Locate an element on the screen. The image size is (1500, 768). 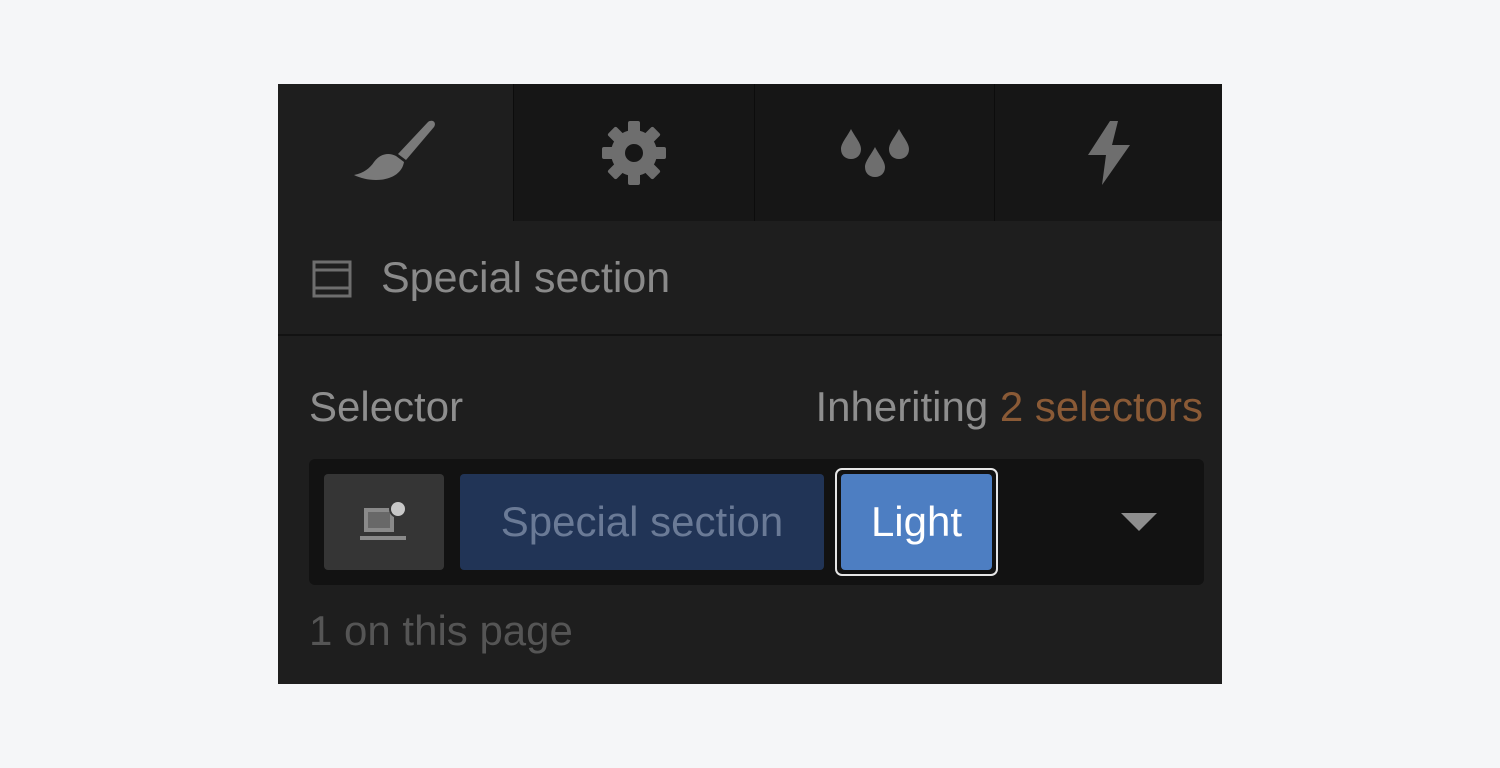
paintbrush-icon is located at coordinates (394, 150).